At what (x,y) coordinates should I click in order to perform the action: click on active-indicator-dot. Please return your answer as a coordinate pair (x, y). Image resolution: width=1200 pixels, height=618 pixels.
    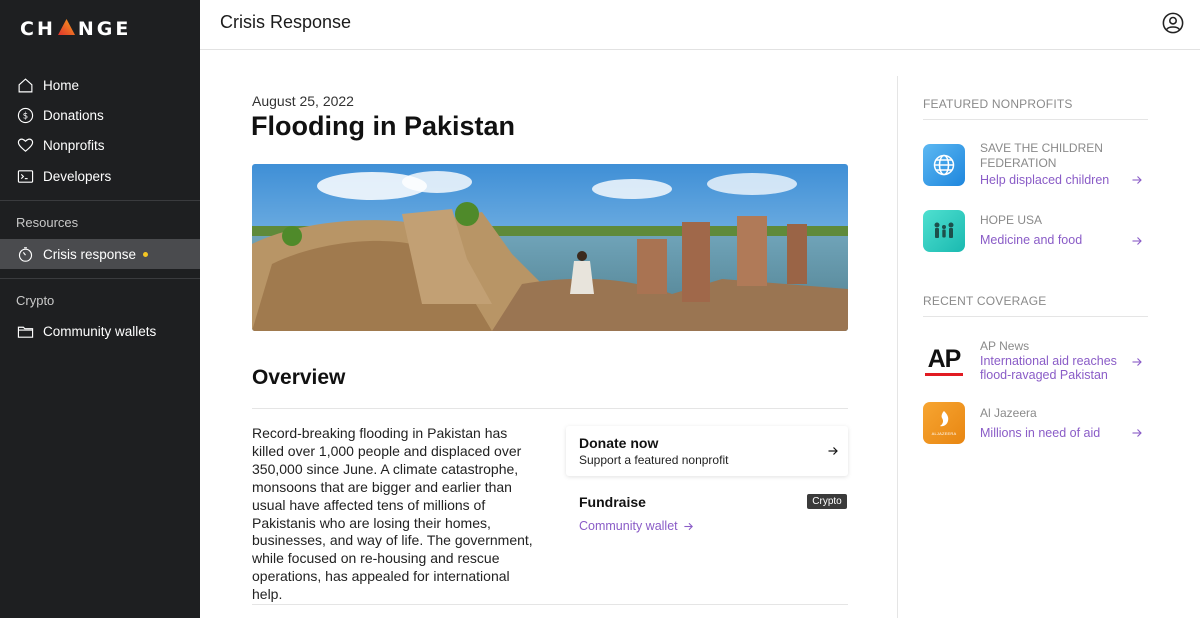
    Looking at the image, I should click on (146, 254).